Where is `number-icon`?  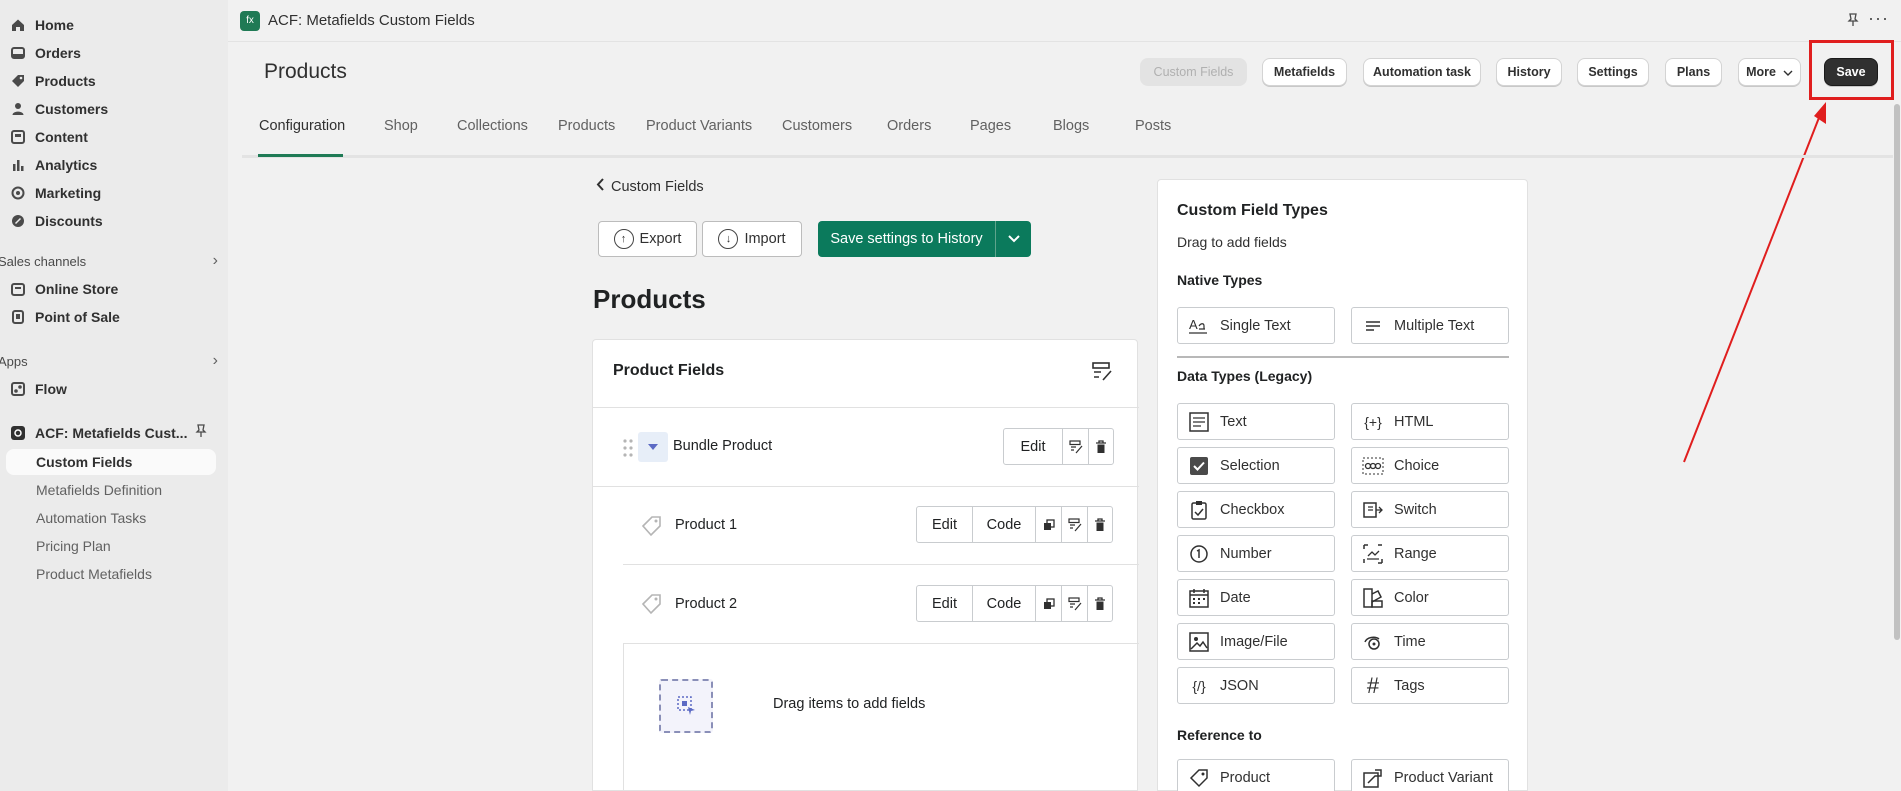
number-icon is located at coordinates (1199, 554).